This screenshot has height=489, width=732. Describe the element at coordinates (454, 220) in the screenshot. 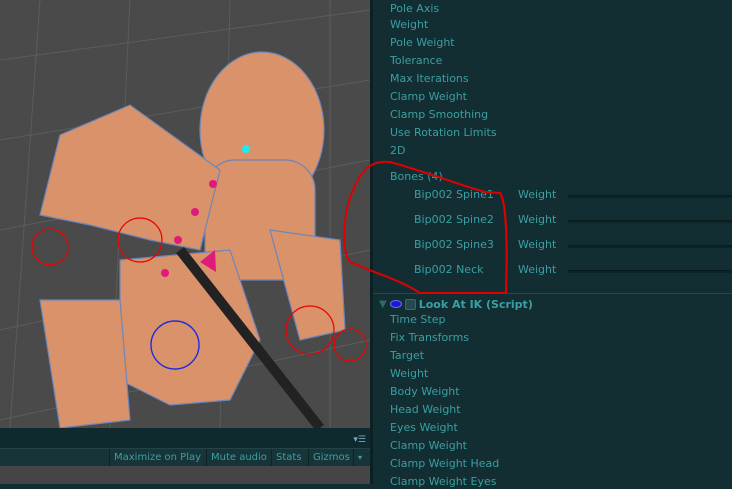

I see `bone-name: Bip002 Spine2` at that location.